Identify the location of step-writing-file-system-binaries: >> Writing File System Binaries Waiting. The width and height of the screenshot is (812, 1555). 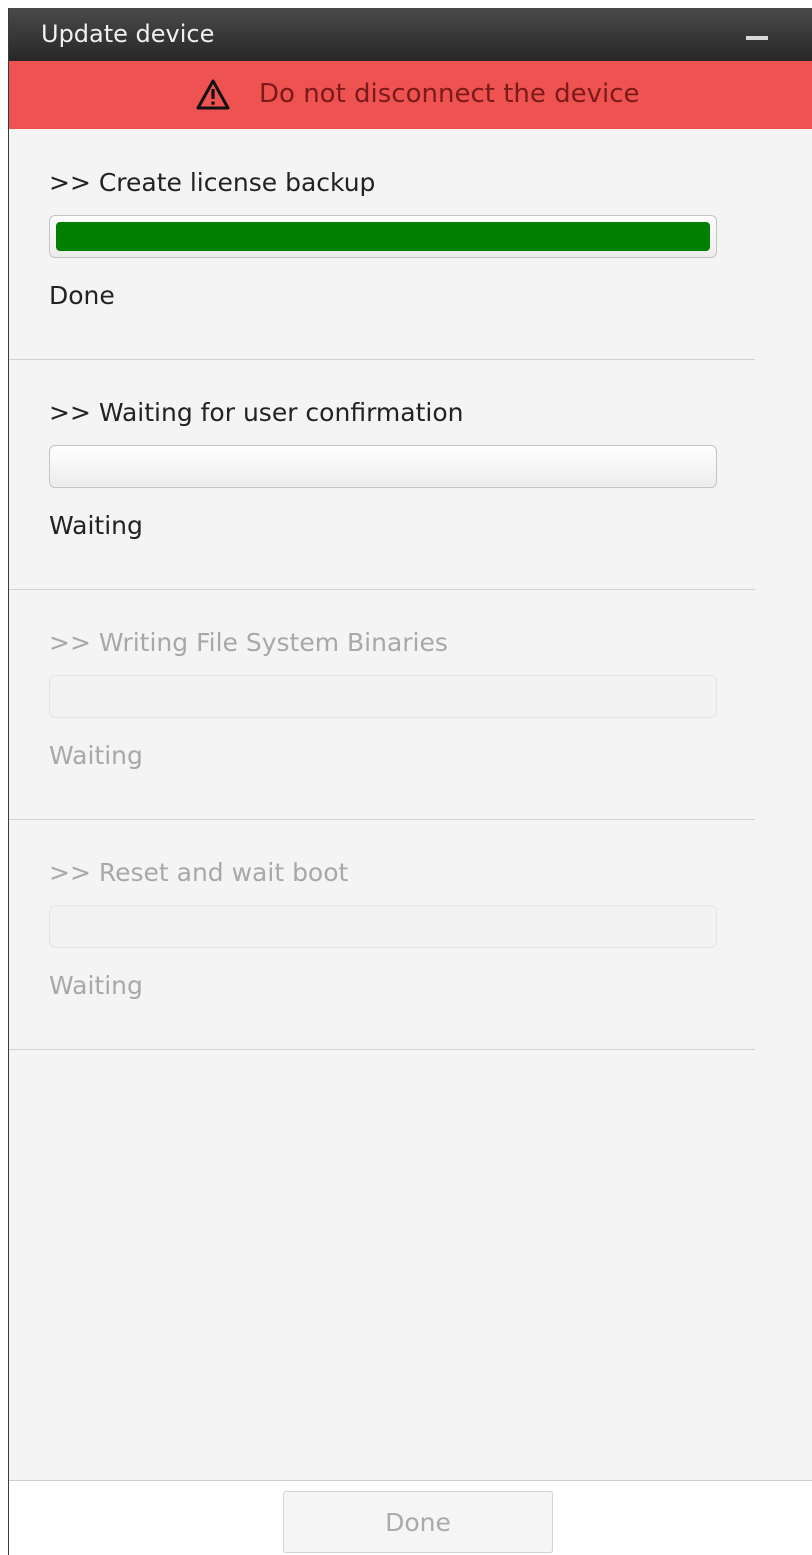
(382, 704).